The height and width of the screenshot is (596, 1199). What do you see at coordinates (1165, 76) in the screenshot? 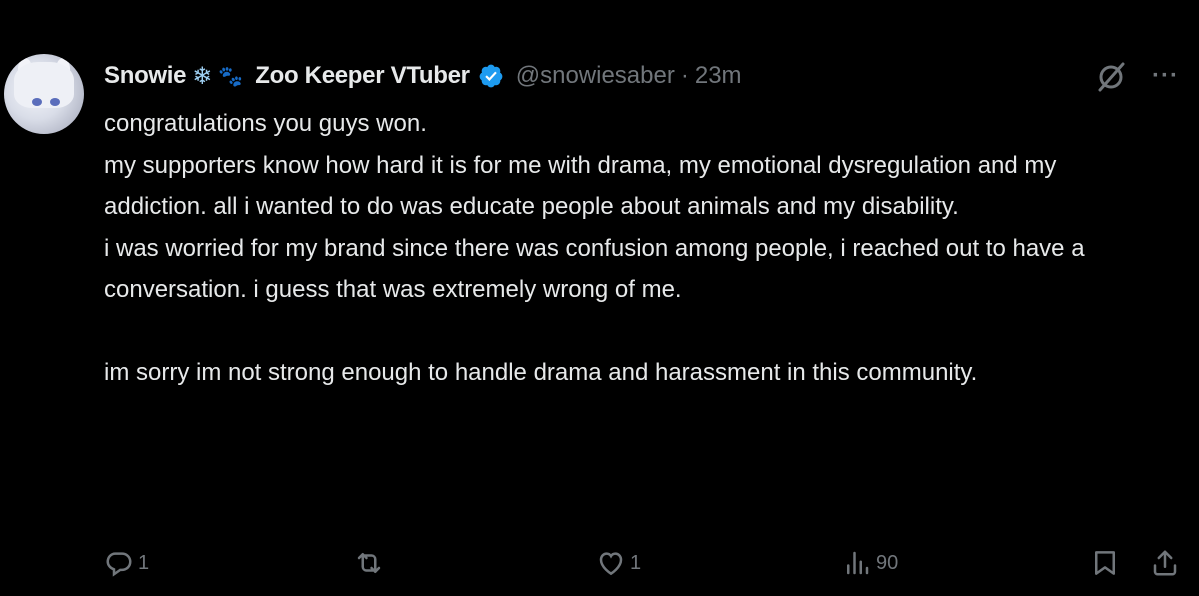
I see `more-icon: ···` at bounding box center [1165, 76].